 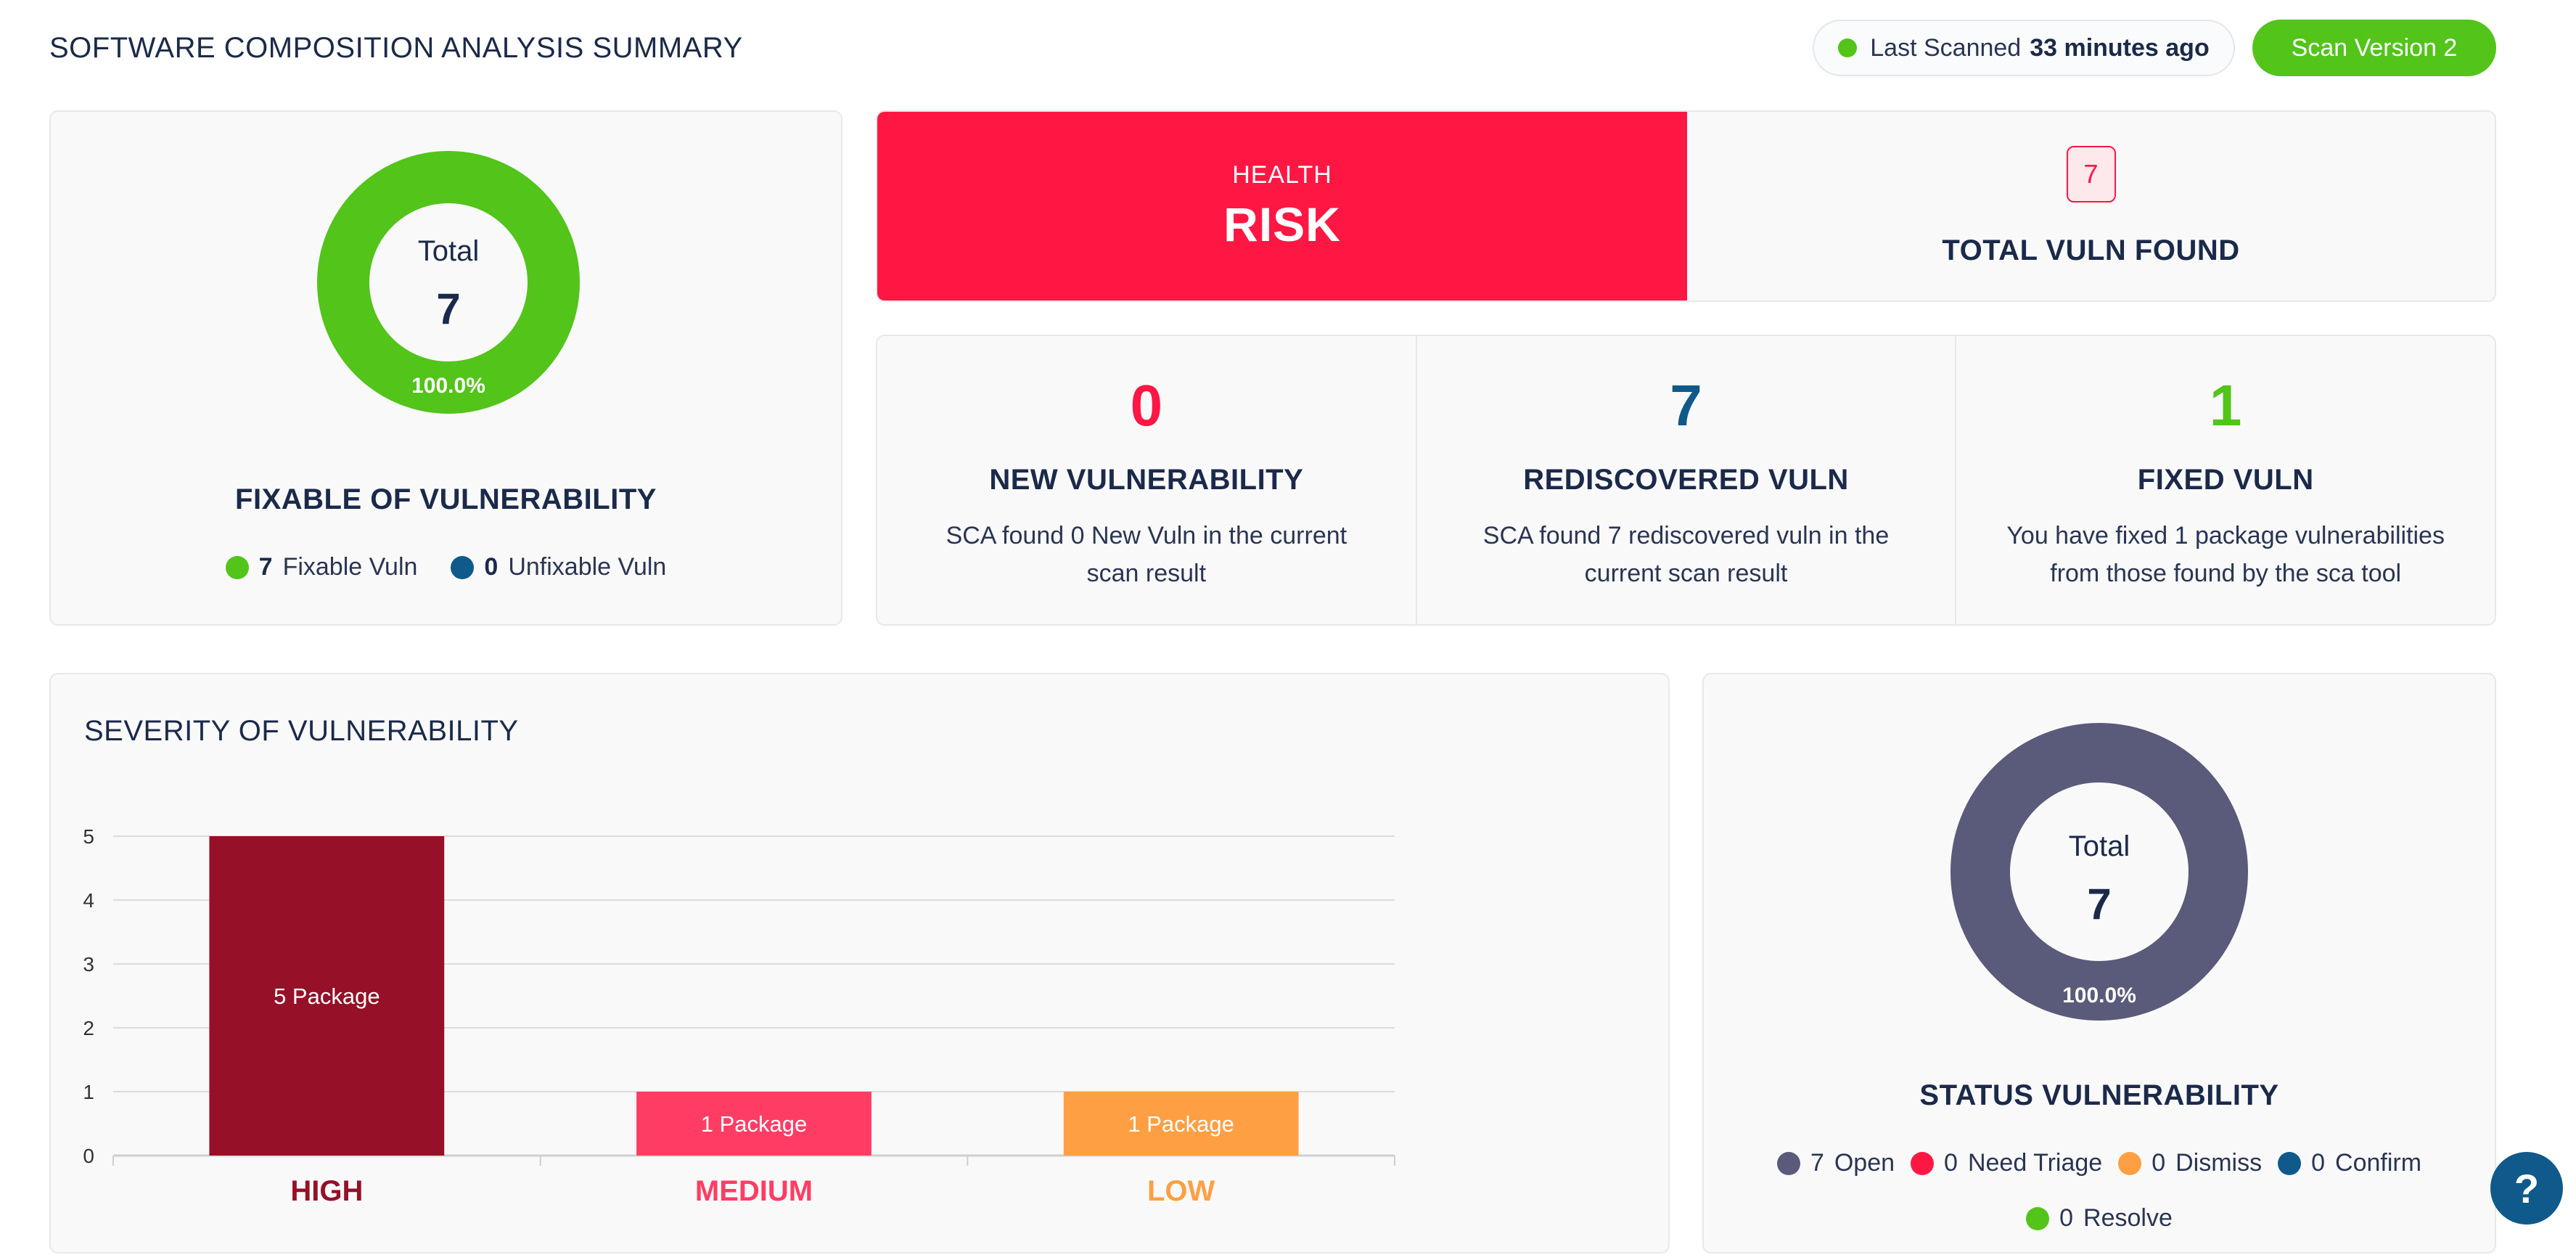 What do you see at coordinates (88, 964) in the screenshot?
I see `y-tick-label: 3` at bounding box center [88, 964].